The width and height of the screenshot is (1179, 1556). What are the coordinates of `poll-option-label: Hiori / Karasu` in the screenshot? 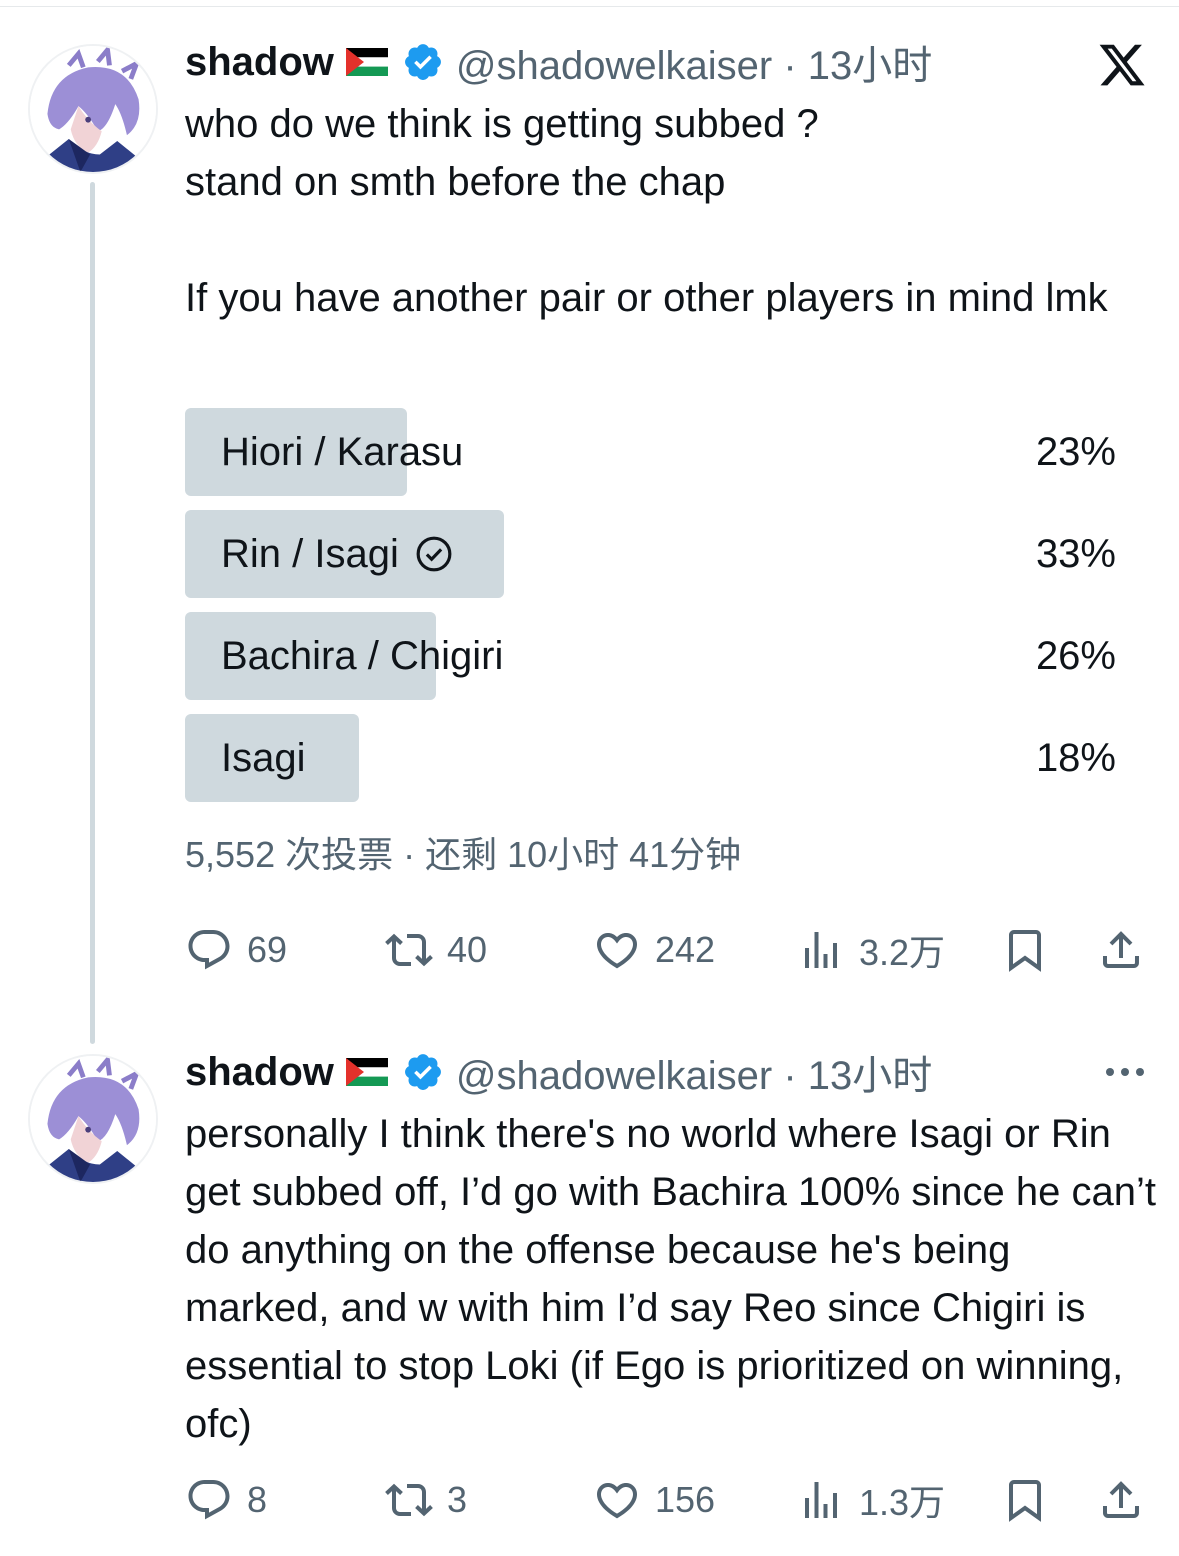 It's located at (342, 452).